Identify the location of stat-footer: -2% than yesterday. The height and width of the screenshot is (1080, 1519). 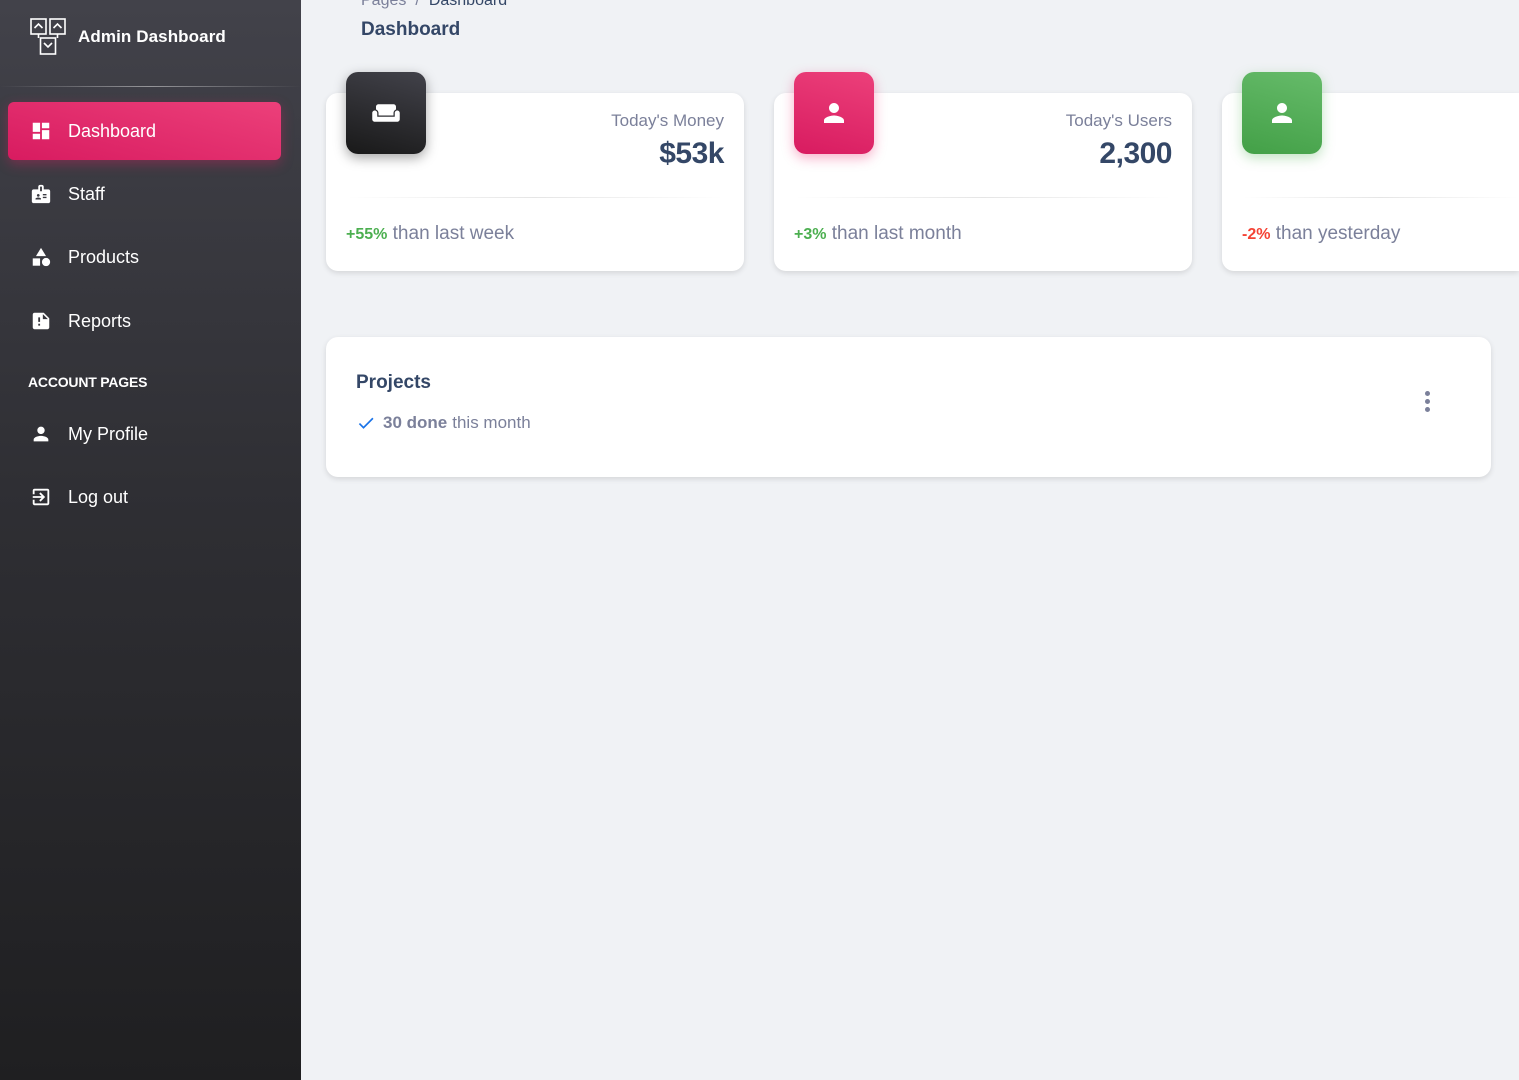
(1321, 234).